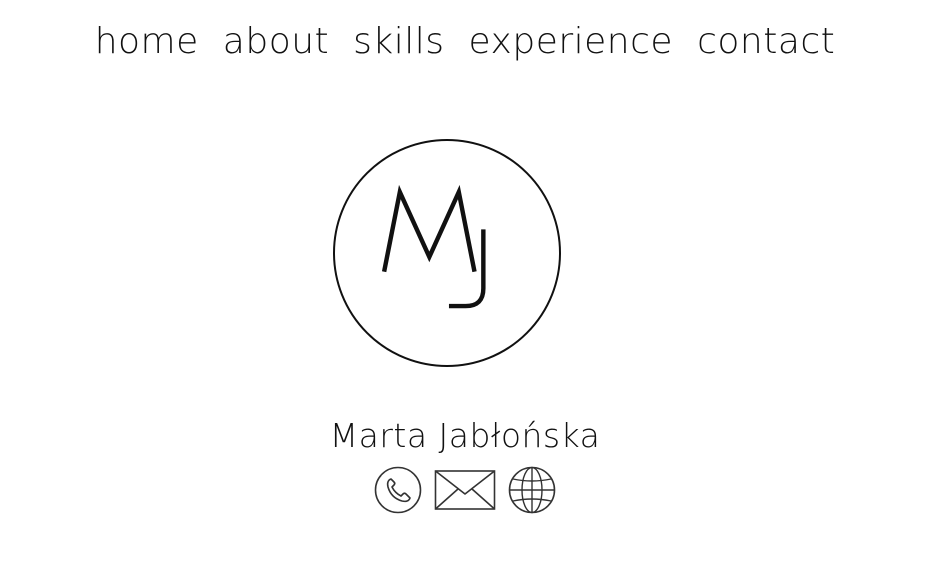 This screenshot has width=930, height=564. What do you see at coordinates (147, 41) in the screenshot?
I see `nav-link-home: home` at bounding box center [147, 41].